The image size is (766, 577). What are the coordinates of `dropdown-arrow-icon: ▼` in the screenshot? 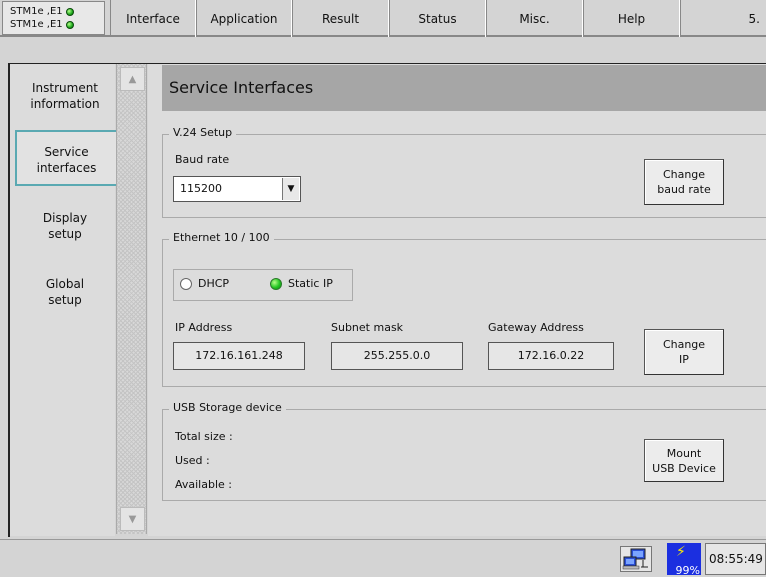 It's located at (290, 189).